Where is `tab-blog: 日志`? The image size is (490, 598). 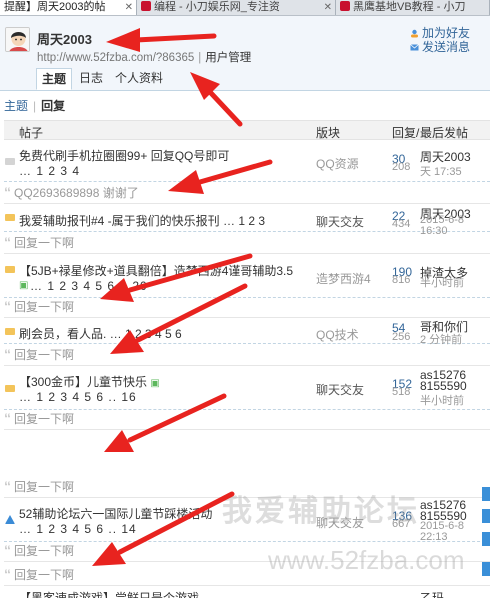
tab-blog: 日志 is located at coordinates (91, 79).